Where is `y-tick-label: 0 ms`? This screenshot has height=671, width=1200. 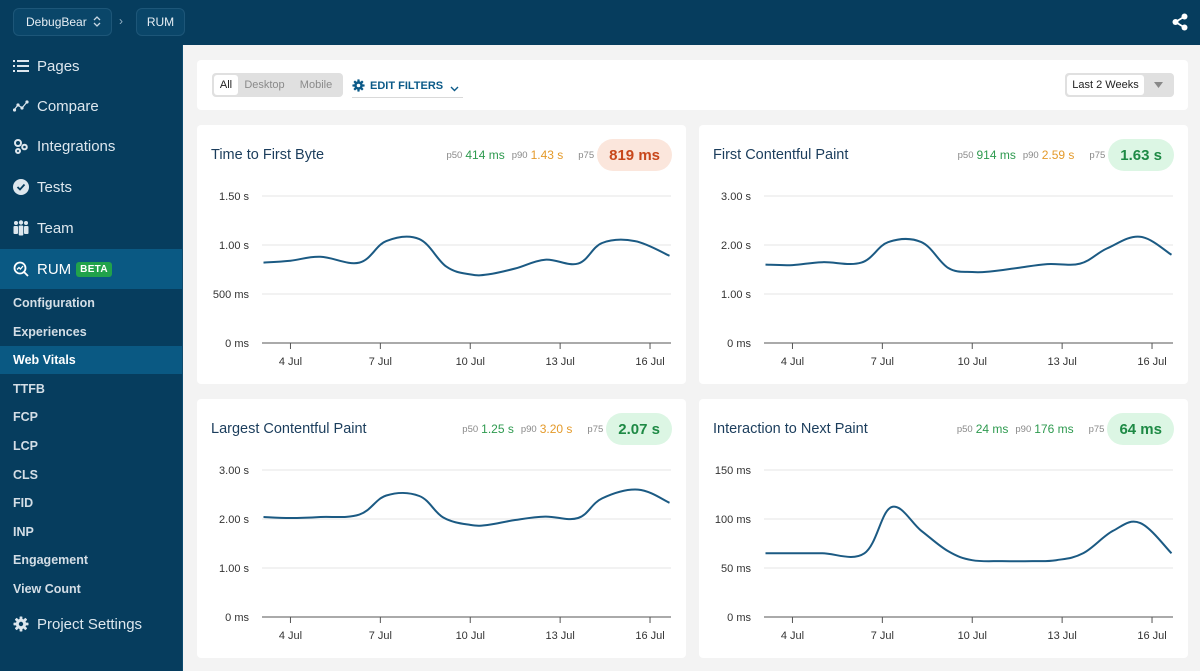 y-tick-label: 0 ms is located at coordinates (237, 618).